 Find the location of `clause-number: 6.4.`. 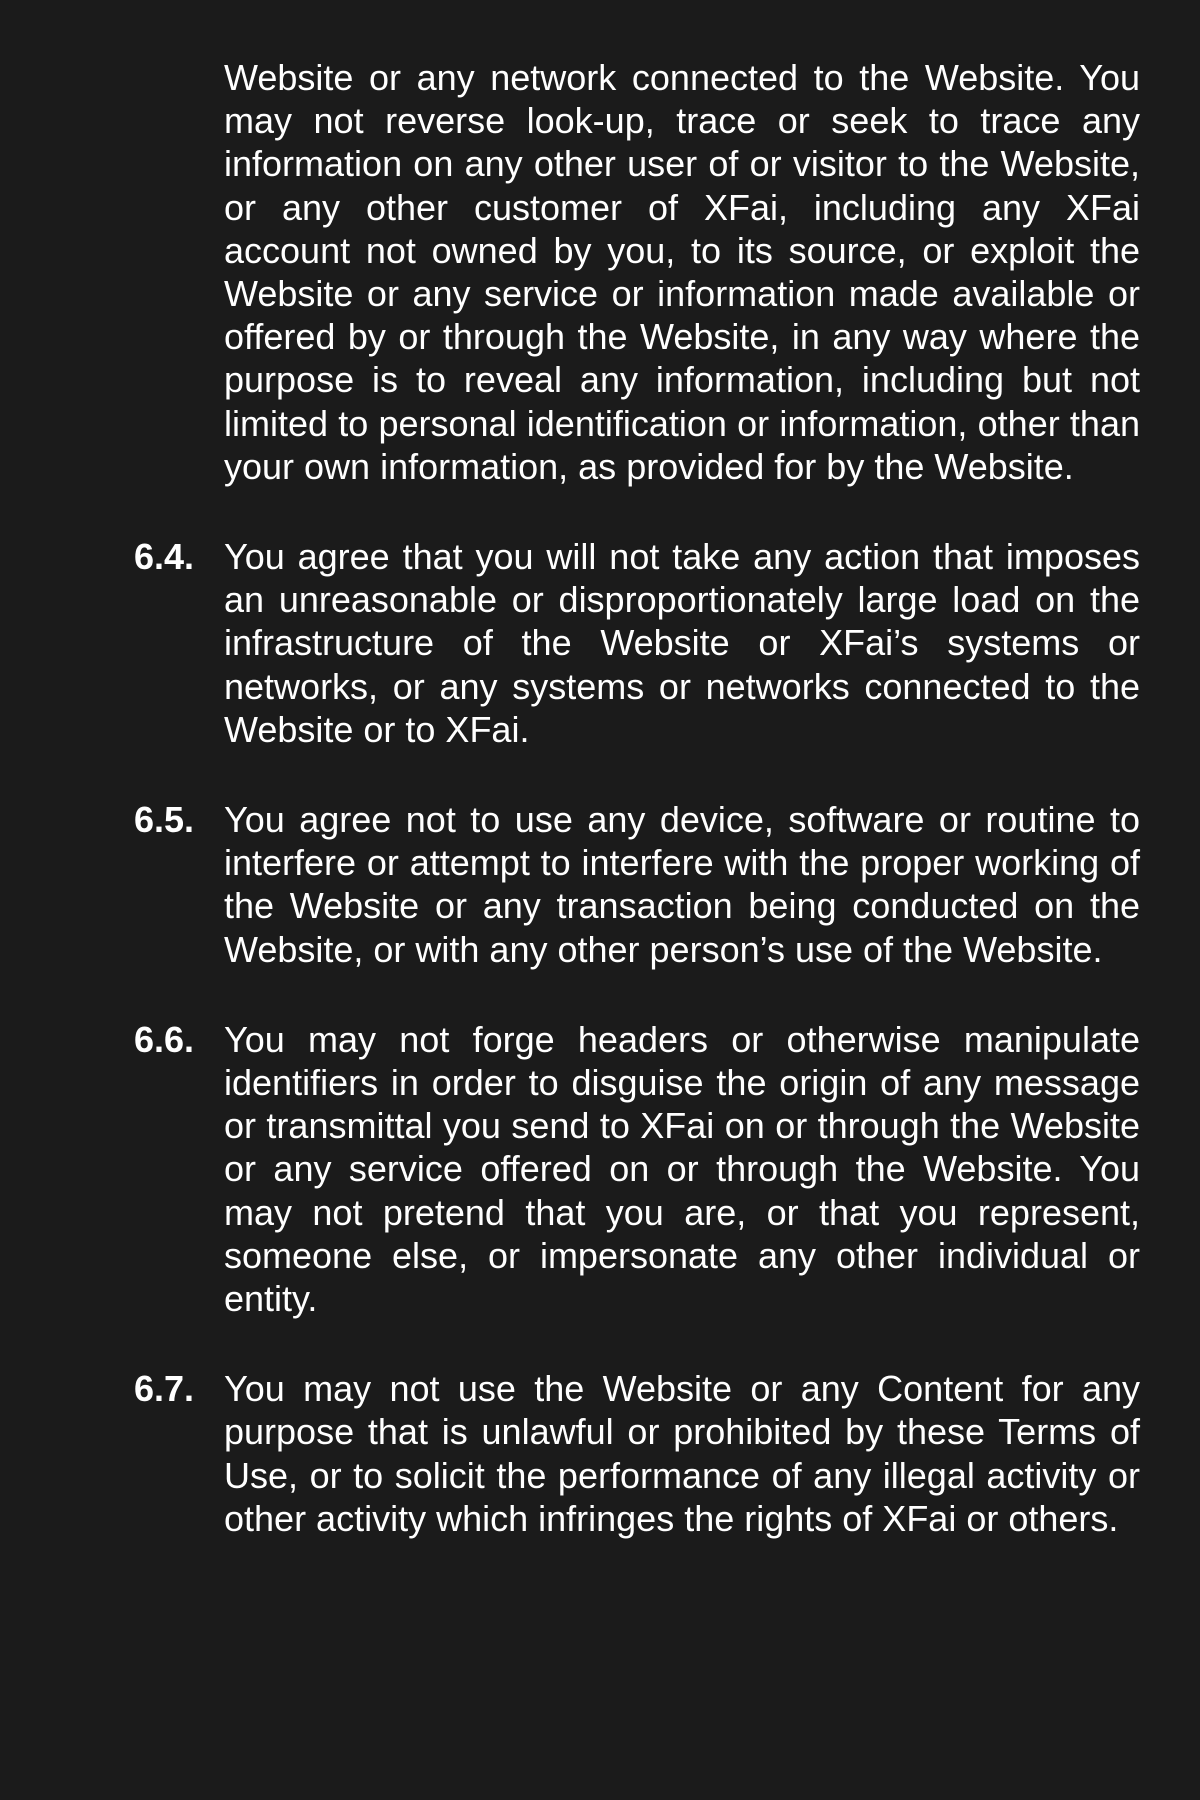

clause-number: 6.4. is located at coordinates (164, 557).